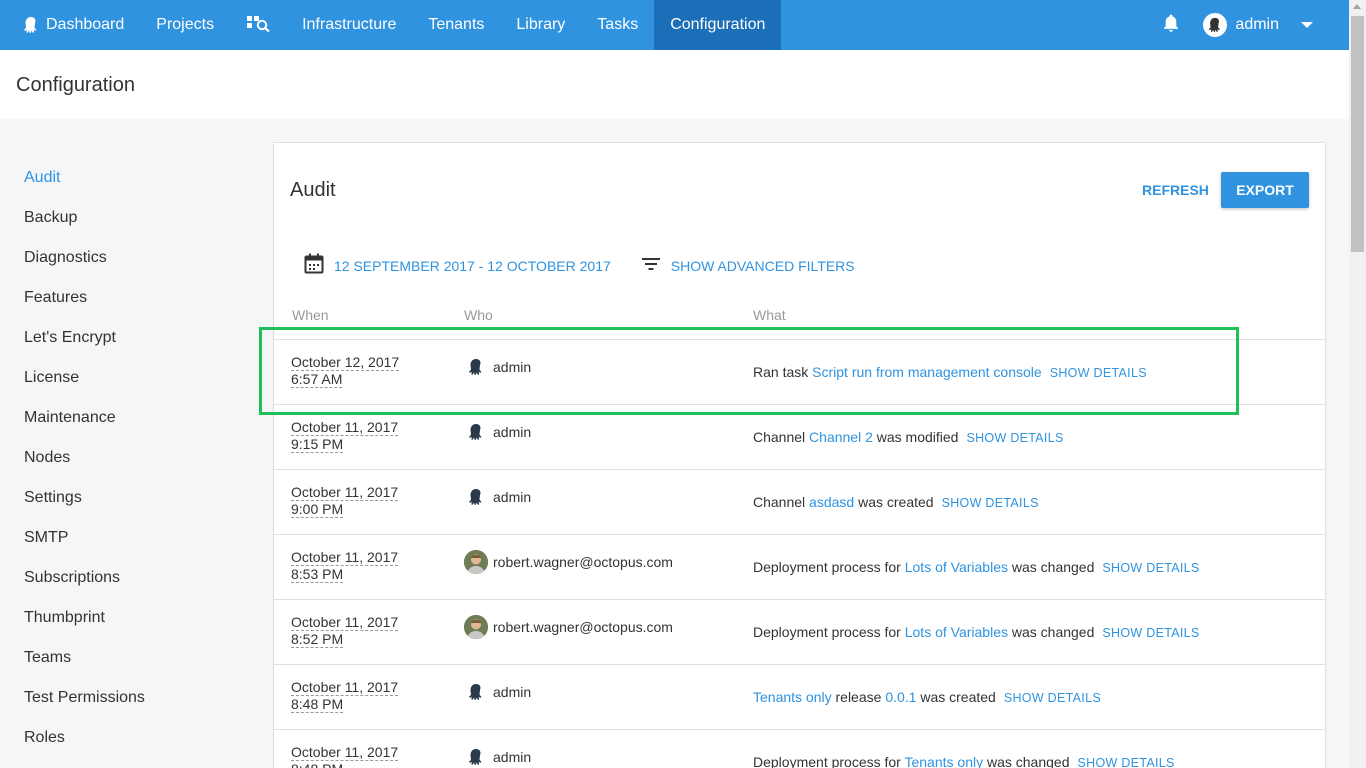 This screenshot has height=768, width=1366. I want to click on scrollbar-thumb, so click(1357, 134).